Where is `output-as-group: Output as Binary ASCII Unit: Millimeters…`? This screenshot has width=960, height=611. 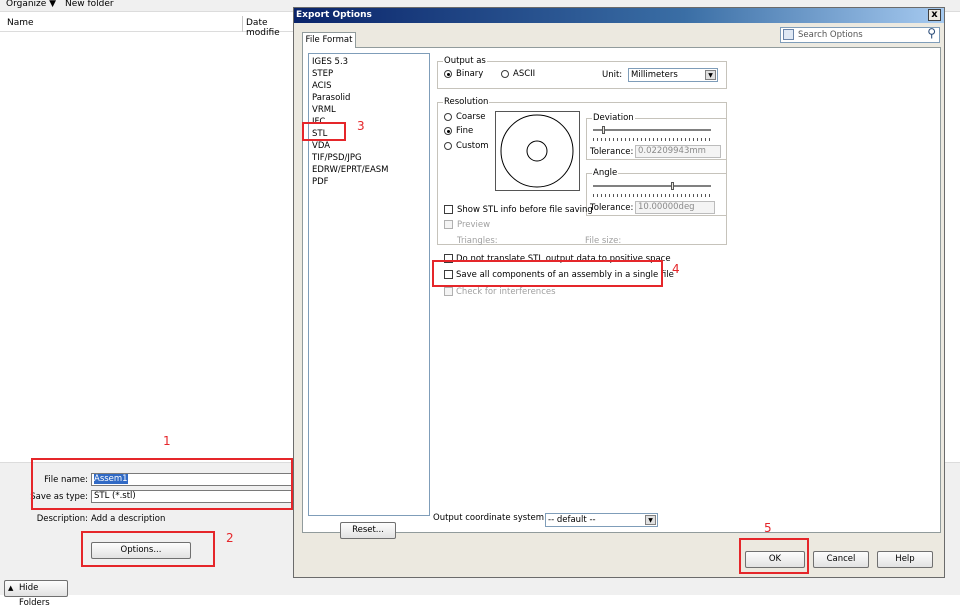 output-as-group: Output as Binary ASCII Unit: Millimeters… is located at coordinates (582, 72).